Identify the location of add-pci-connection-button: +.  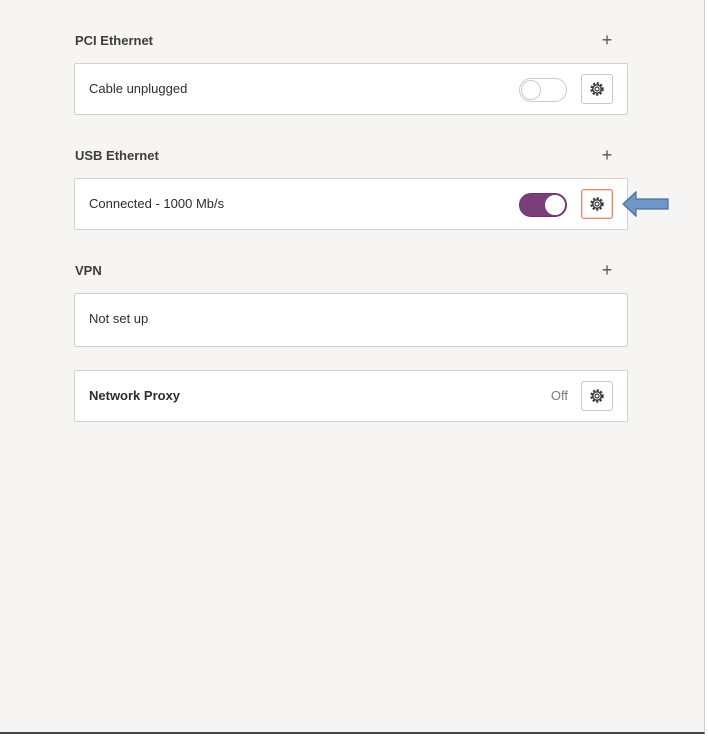
(607, 40).